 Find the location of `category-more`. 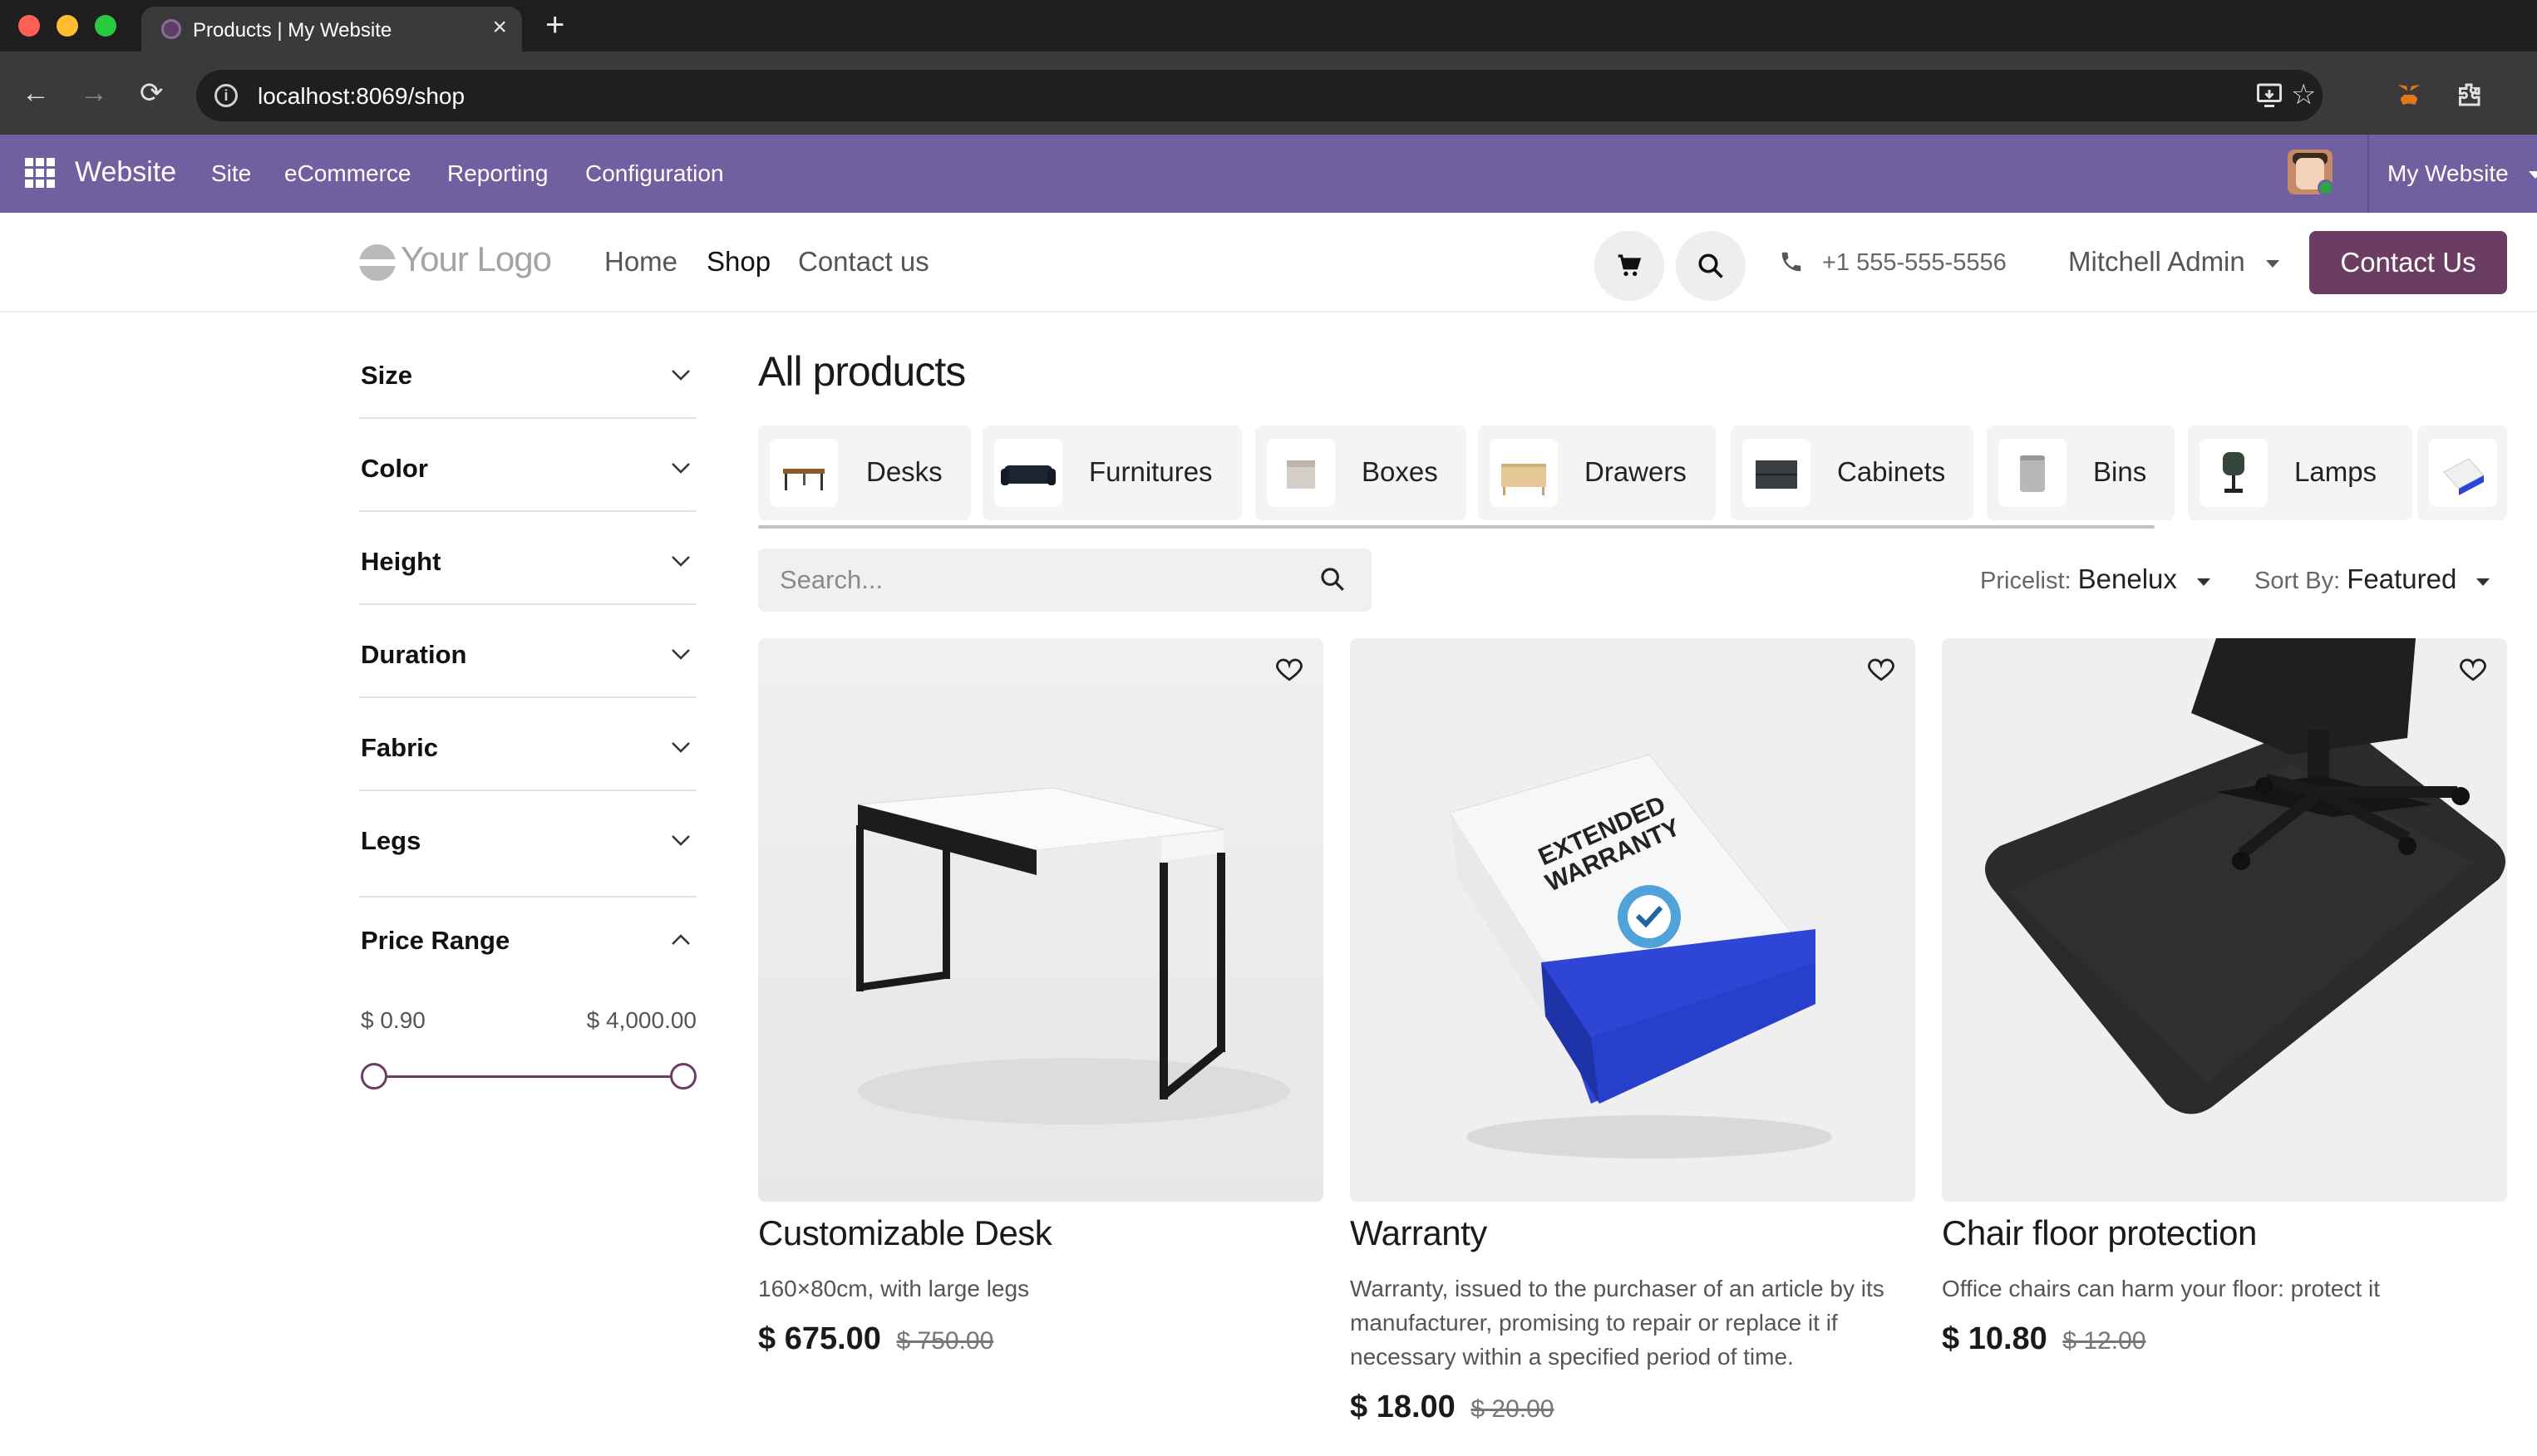

category-more is located at coordinates (2462, 472).